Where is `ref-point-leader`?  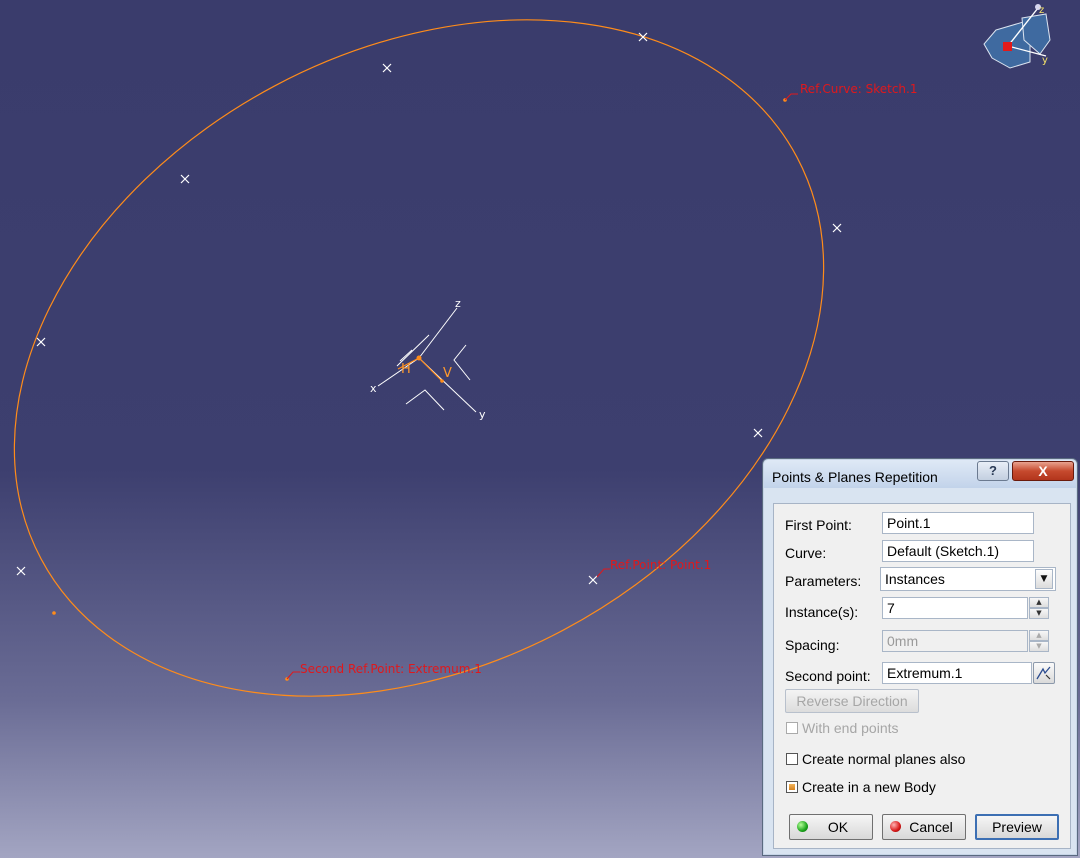 ref-point-leader is located at coordinates (603, 573).